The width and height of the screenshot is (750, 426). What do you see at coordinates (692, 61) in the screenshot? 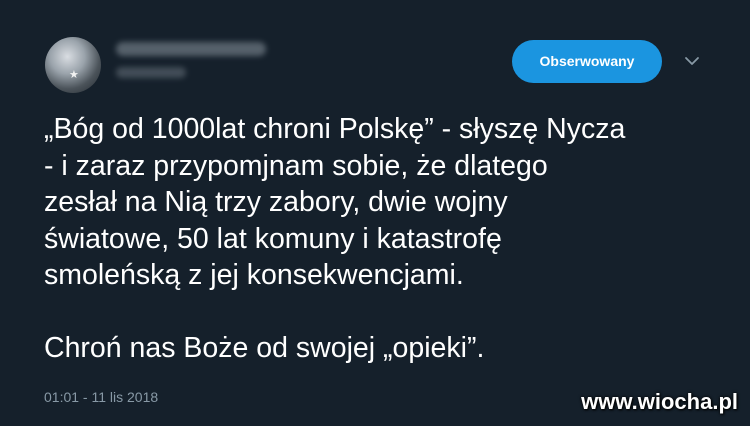
I see `chevron-down-icon` at bounding box center [692, 61].